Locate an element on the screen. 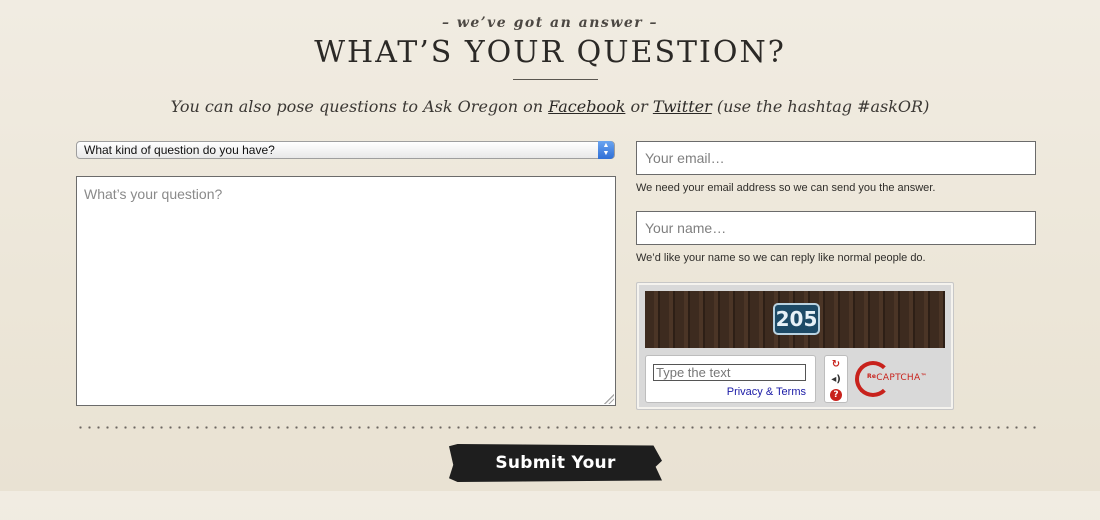 This screenshot has width=1100, height=520. eyebrow-text: – we’ve got an answer – is located at coordinates (550, 23).